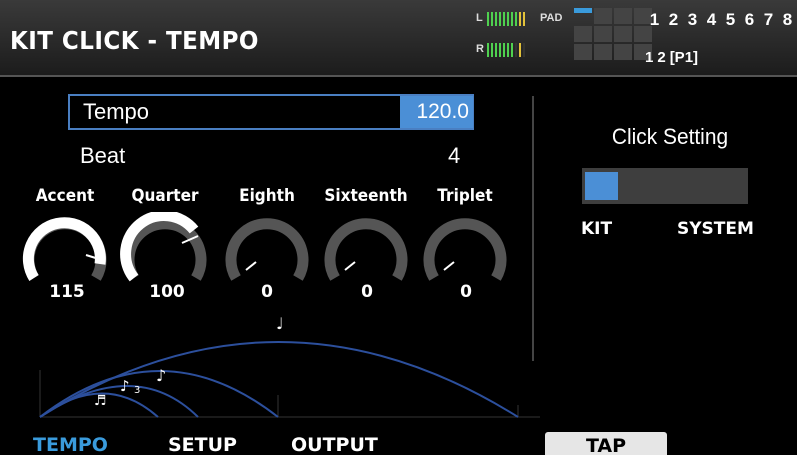 The width and height of the screenshot is (797, 455). Describe the element at coordinates (613, 34) in the screenshot. I see `pad-grid` at that location.